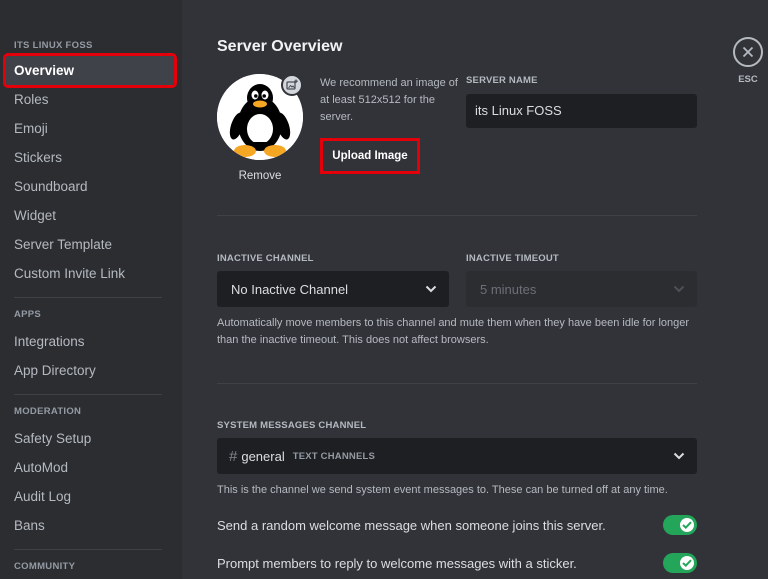 This screenshot has width=768, height=579. What do you see at coordinates (280, 46) in the screenshot?
I see `page-title: Server Overview` at bounding box center [280, 46].